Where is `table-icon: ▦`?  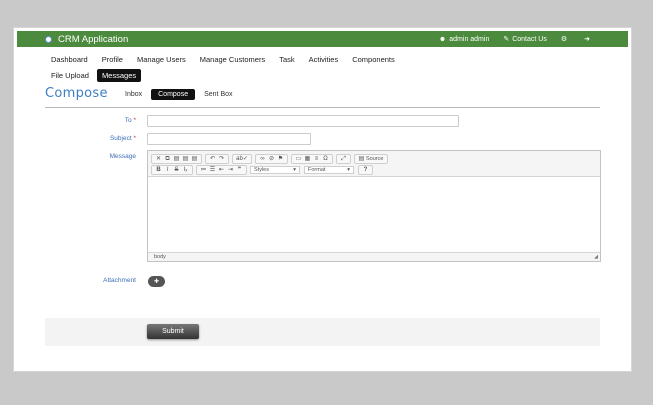
table-icon: ▦ is located at coordinates (307, 159).